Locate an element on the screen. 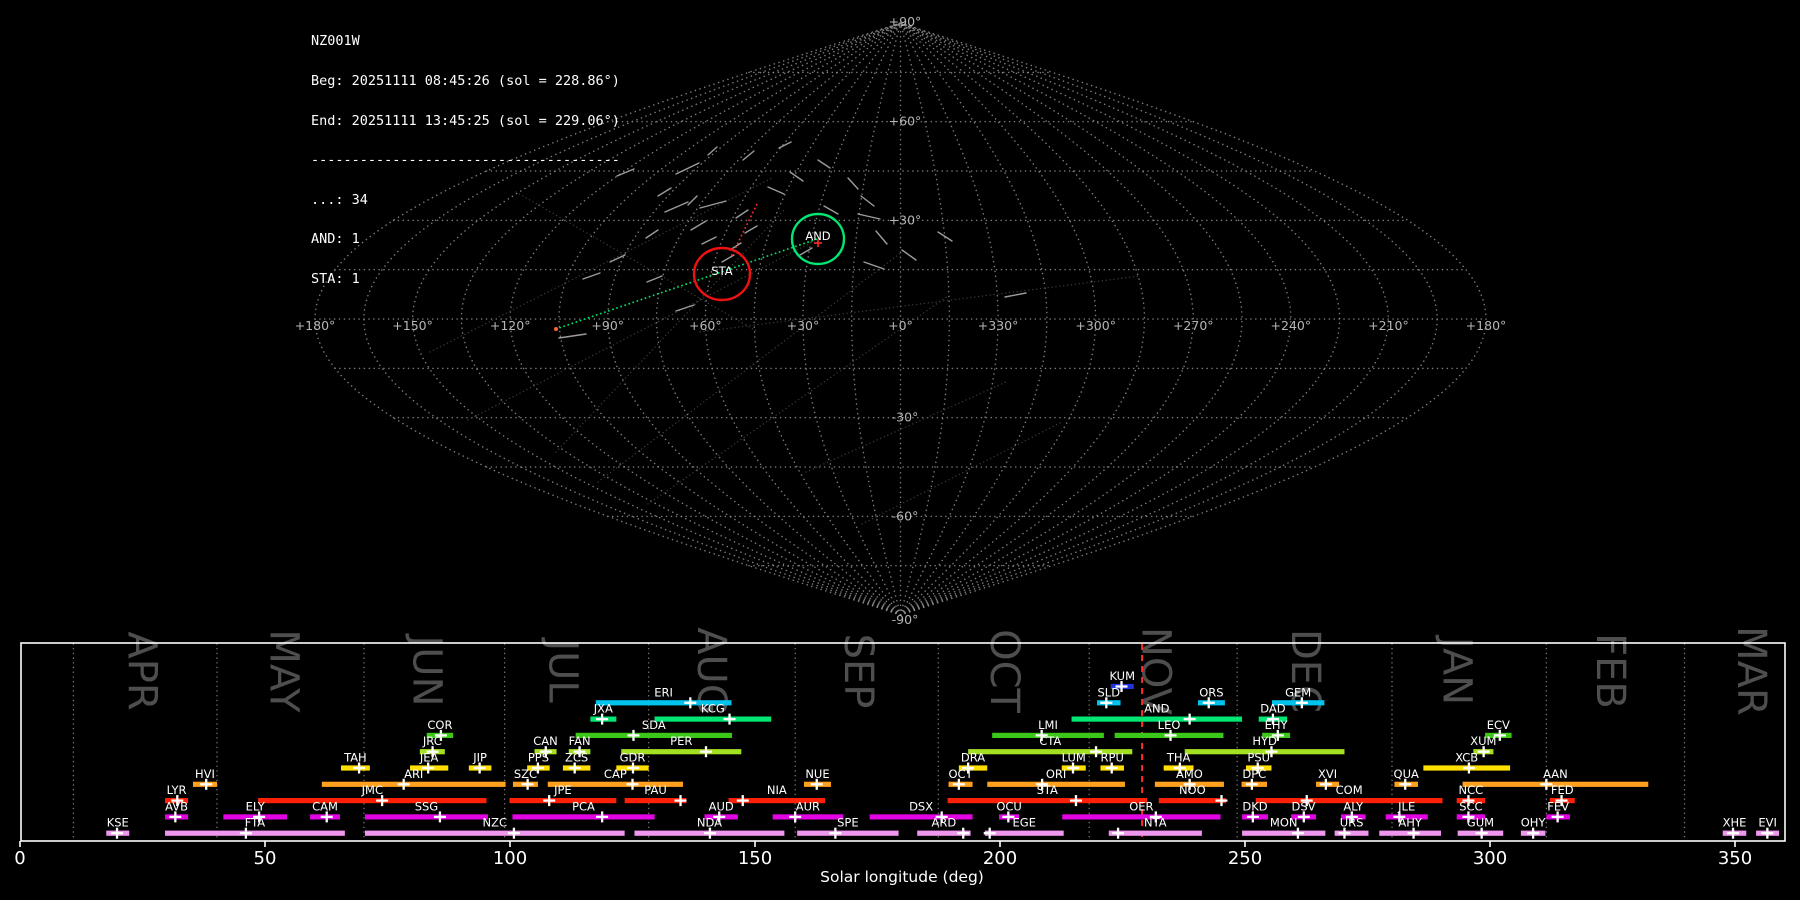 This screenshot has height=900, width=1800. ra-label: +180° is located at coordinates (315, 325).